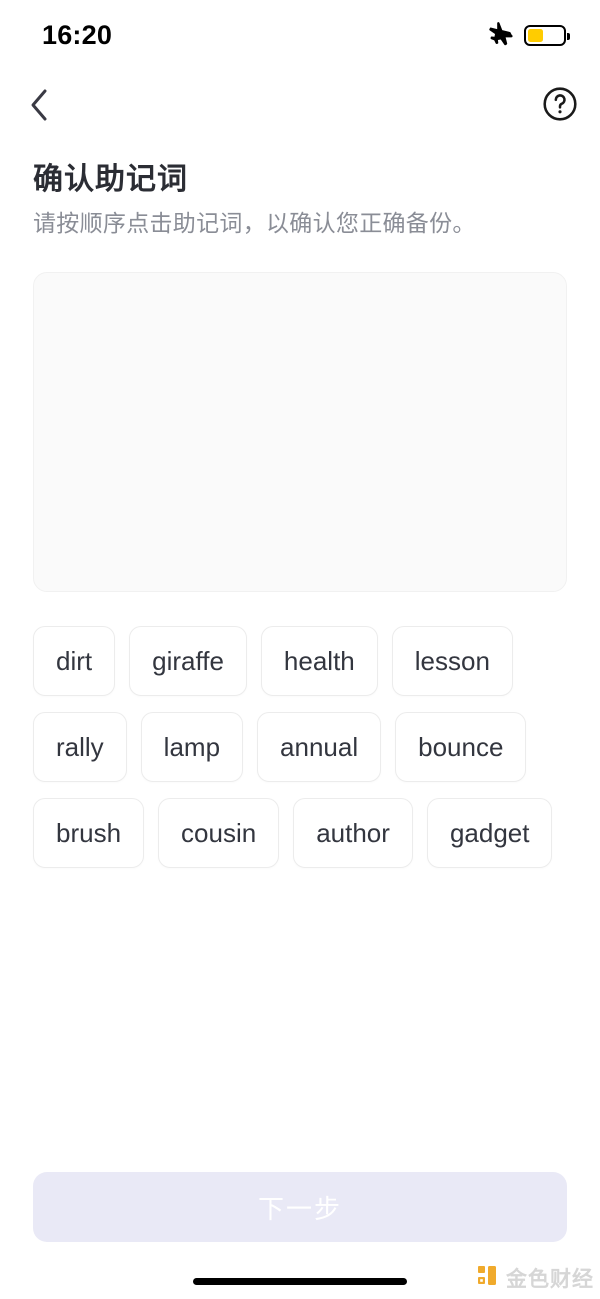 This screenshot has height=1299, width=600. Describe the element at coordinates (254, 223) in the screenshot. I see `page-subtitle: 请按顺序点击助记词，以确认您正确备份。` at that location.